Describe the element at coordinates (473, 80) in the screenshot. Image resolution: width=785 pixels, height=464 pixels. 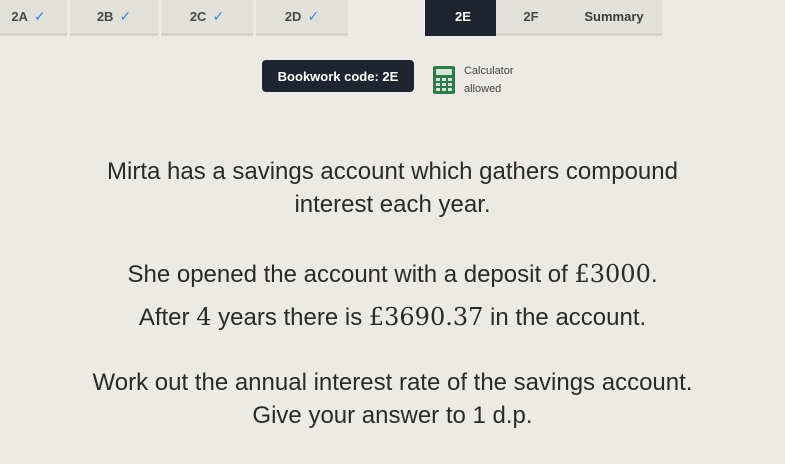
I see `calculator-allowed-indicator: Calculator allowed` at that location.